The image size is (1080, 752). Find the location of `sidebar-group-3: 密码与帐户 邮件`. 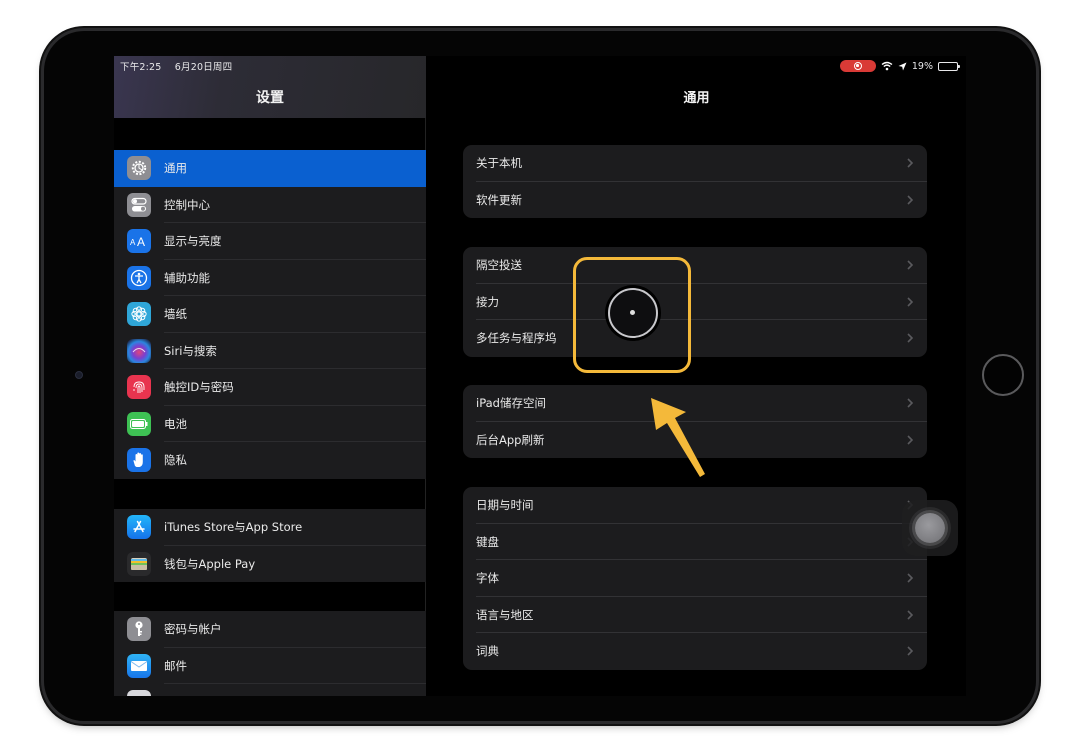

sidebar-group-3: 密码与帐户 邮件 is located at coordinates (270, 653).